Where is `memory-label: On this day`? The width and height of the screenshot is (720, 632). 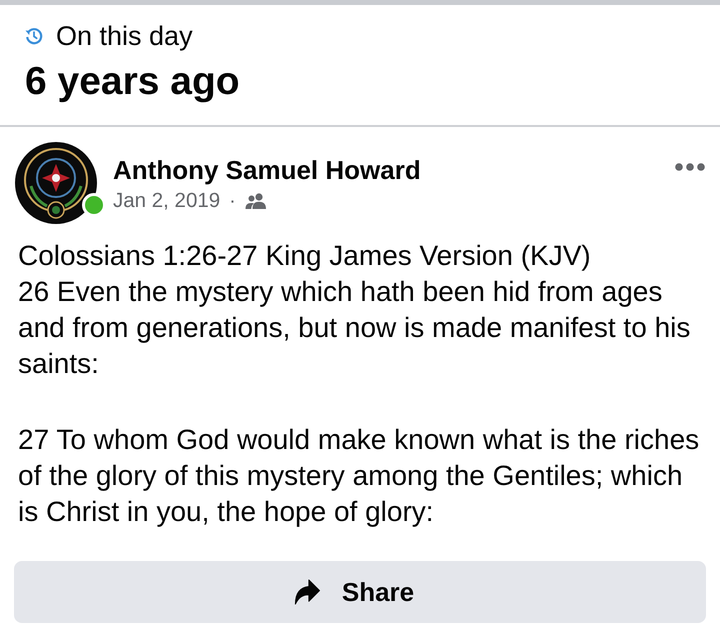
memory-label: On this day is located at coordinates (124, 36).